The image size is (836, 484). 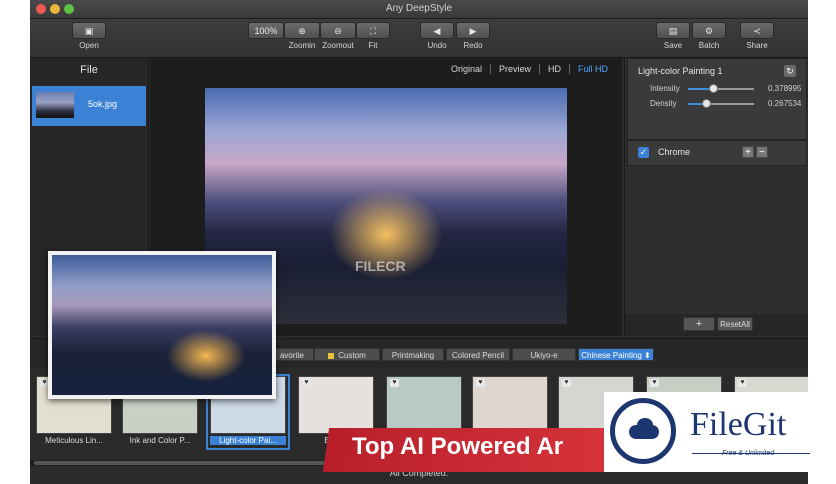 I want to click on add-style-button: +, so click(x=699, y=324).